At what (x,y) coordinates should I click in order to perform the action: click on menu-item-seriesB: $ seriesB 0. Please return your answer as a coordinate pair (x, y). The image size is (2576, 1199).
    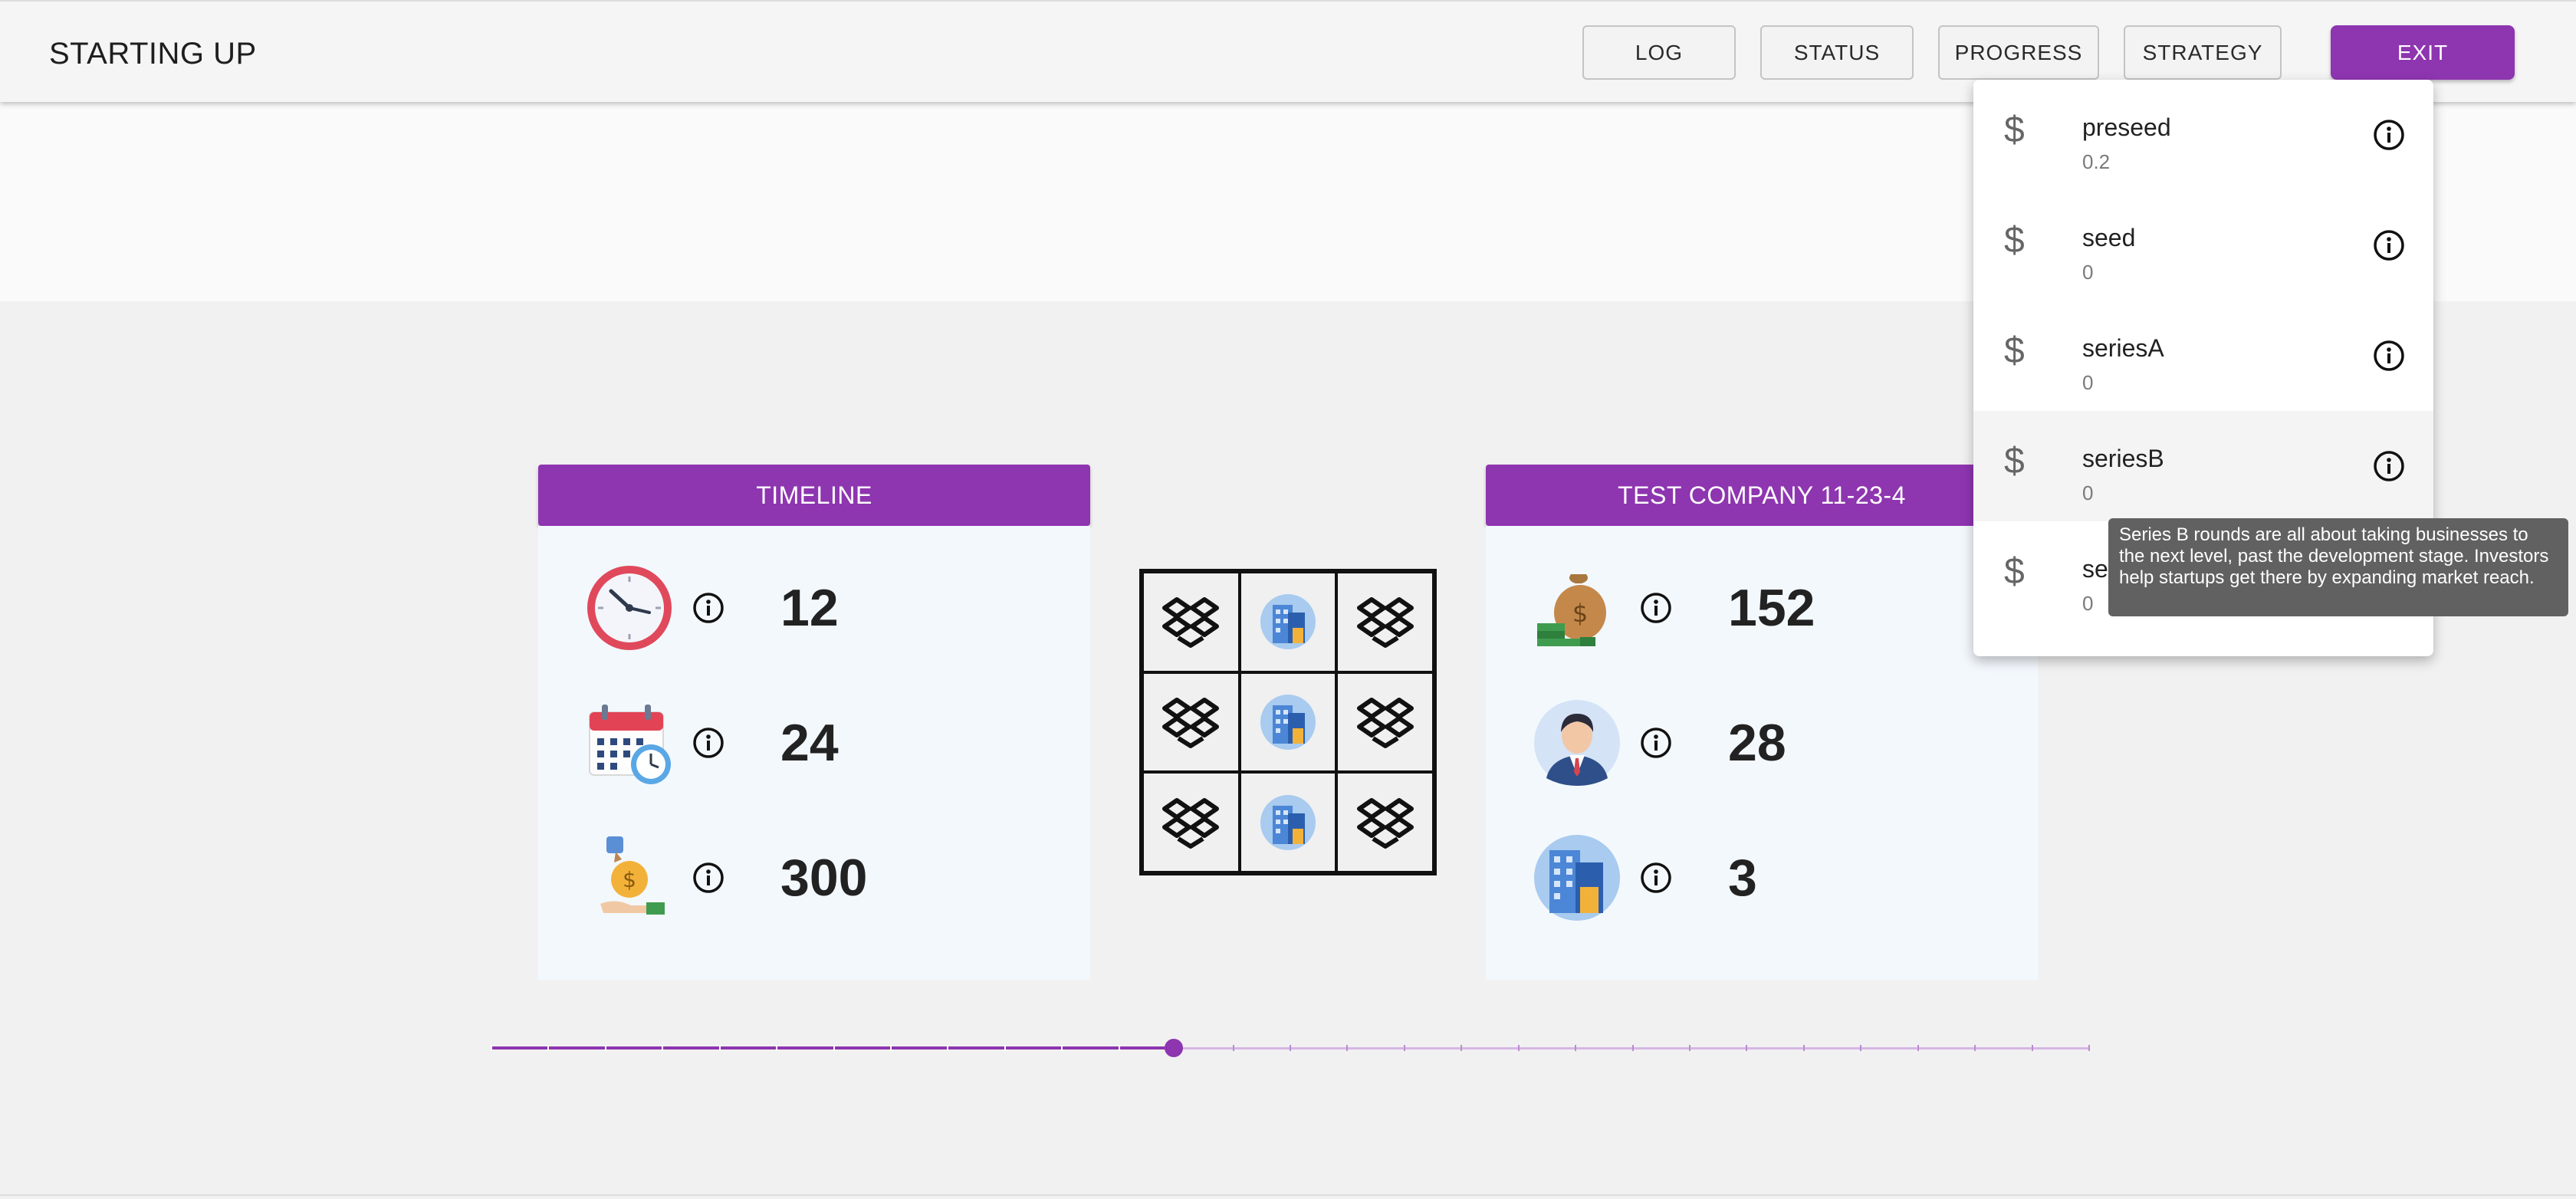
    Looking at the image, I should click on (2203, 466).